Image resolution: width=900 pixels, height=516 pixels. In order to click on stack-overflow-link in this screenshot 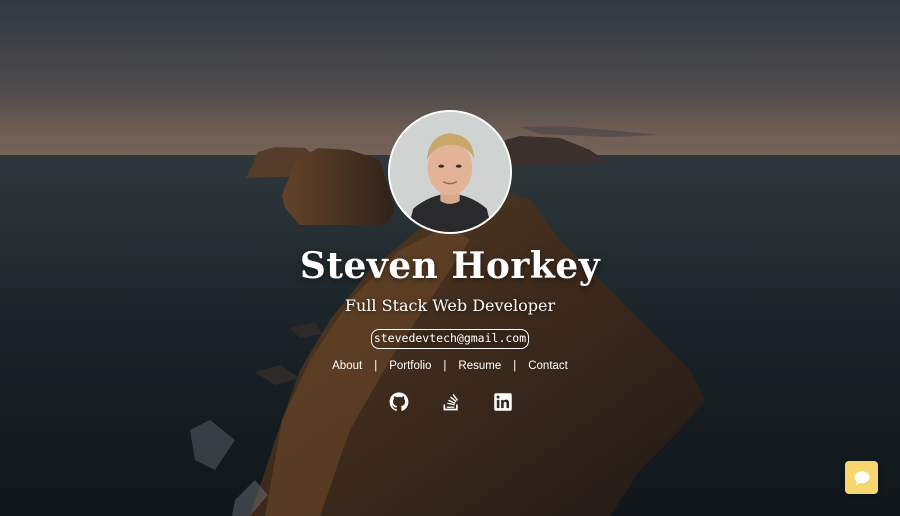, I will do `click(451, 402)`.